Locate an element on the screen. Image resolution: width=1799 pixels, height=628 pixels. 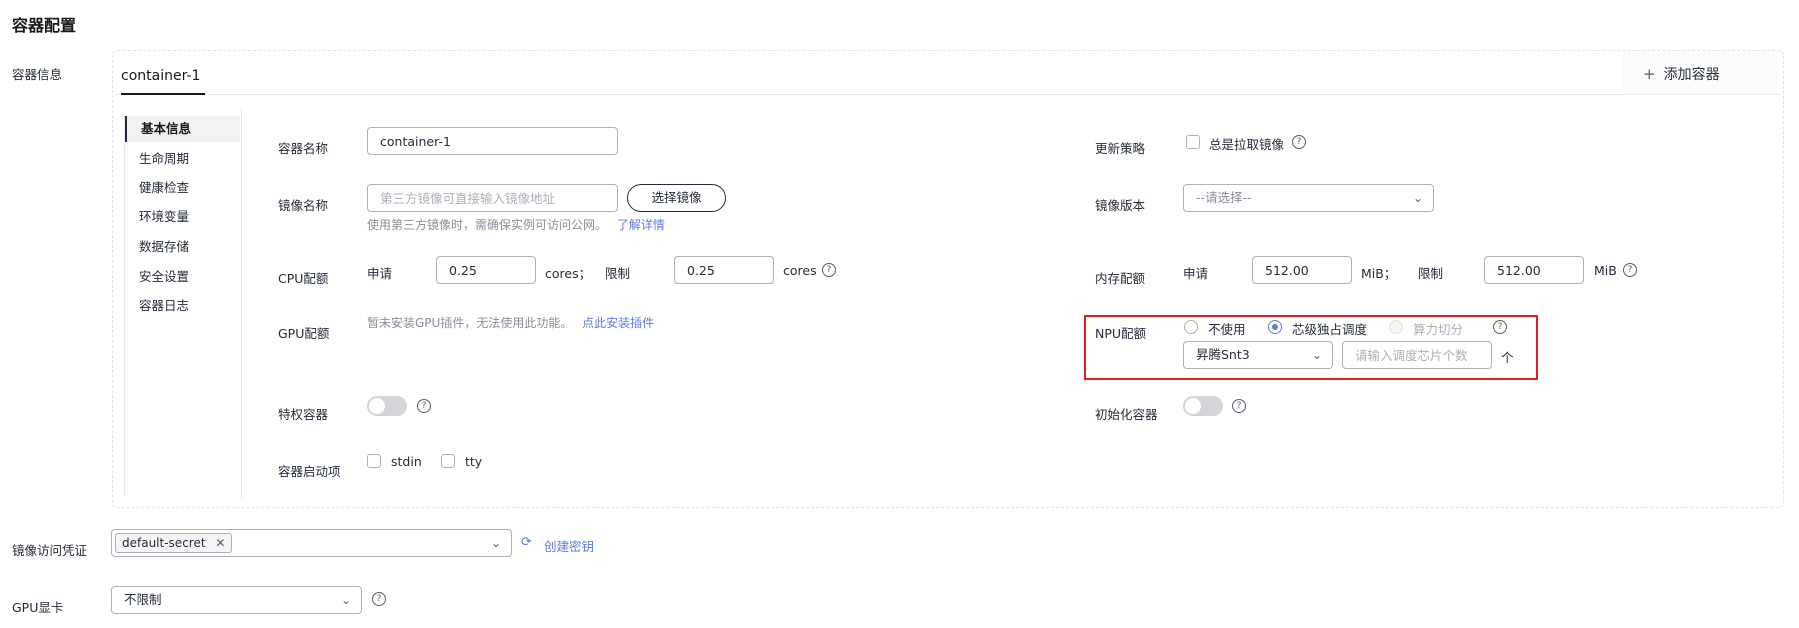
learn-more-link: 了解详情 is located at coordinates (641, 225).